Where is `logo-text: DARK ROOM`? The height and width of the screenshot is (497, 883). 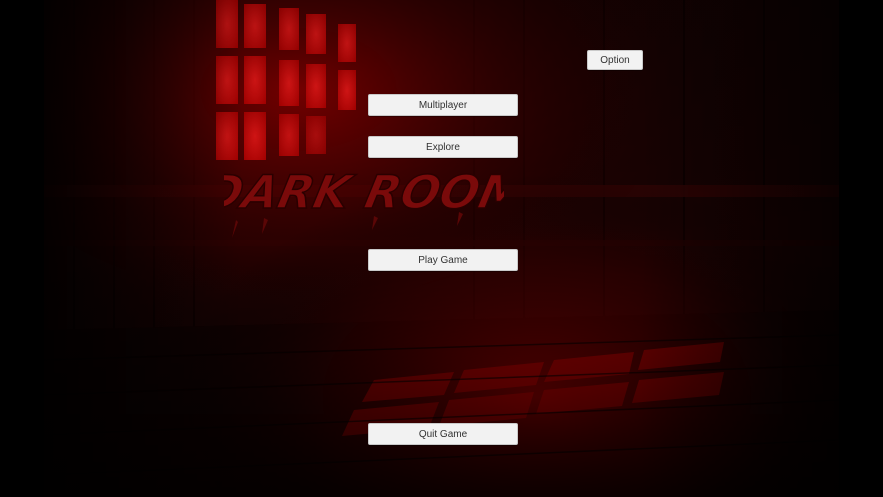 logo-text: DARK ROOM is located at coordinates (364, 191).